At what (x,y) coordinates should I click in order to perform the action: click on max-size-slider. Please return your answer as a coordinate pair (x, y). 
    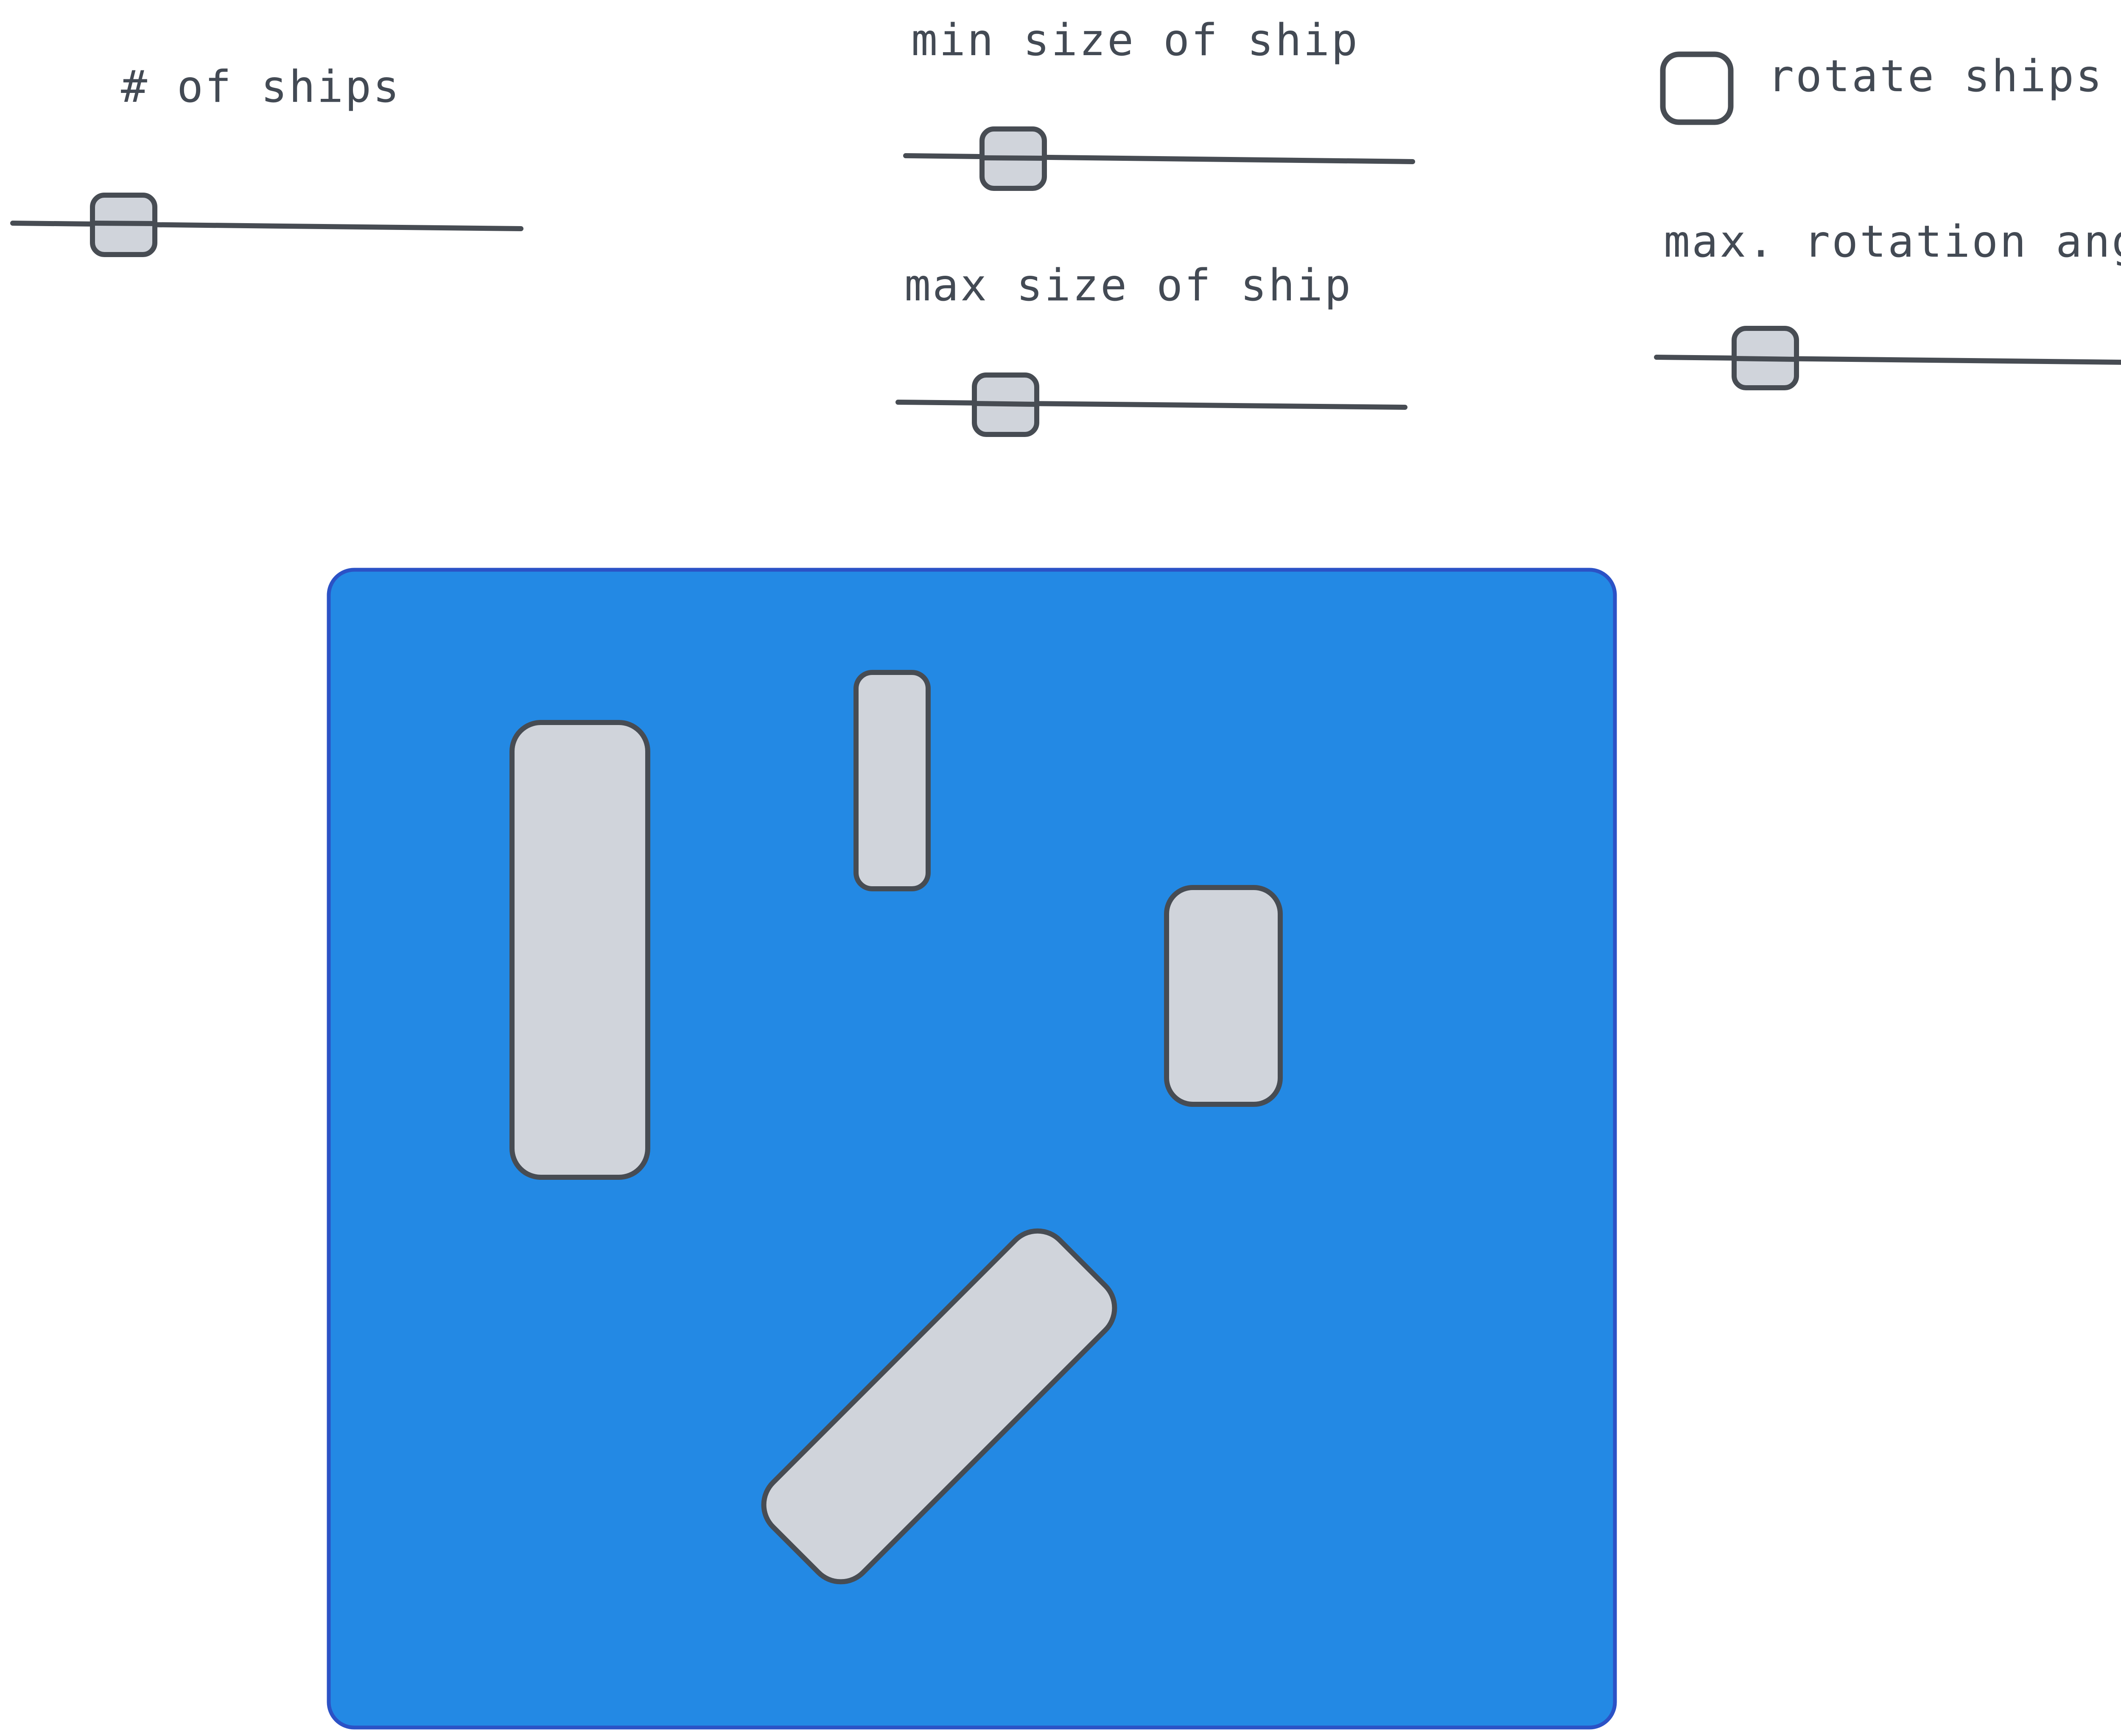
    Looking at the image, I should click on (1151, 405).